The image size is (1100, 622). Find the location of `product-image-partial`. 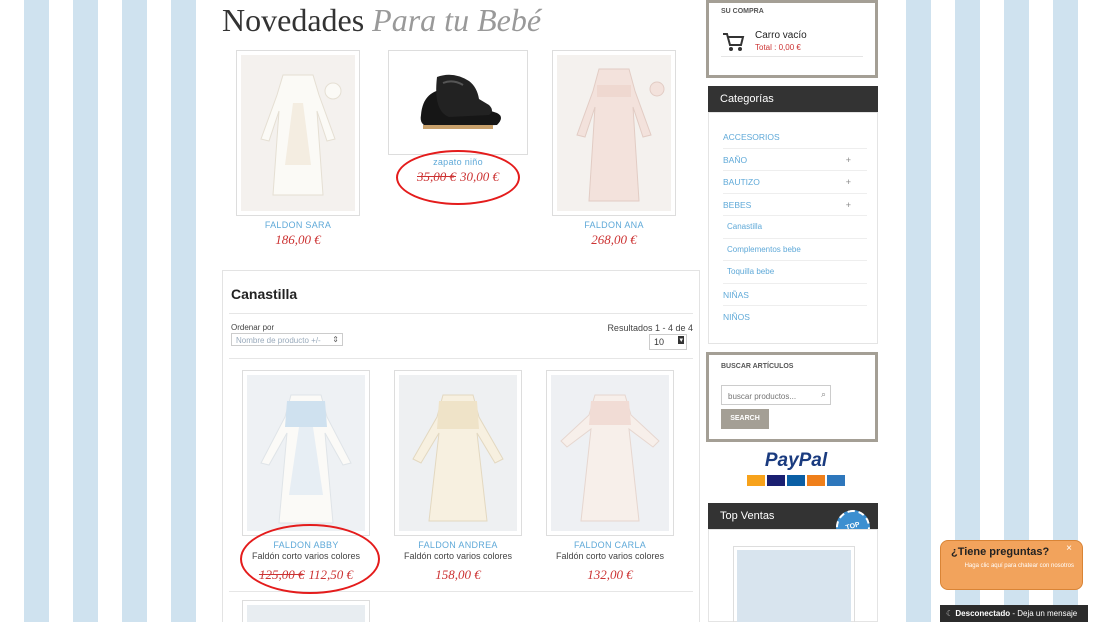

product-image-partial is located at coordinates (306, 613).